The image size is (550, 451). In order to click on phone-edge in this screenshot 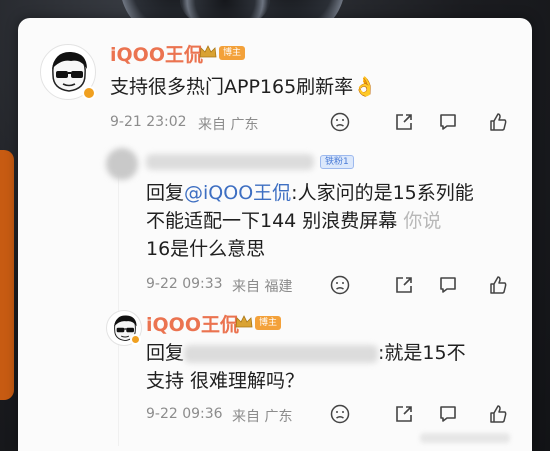, I will do `click(7, 275)`.